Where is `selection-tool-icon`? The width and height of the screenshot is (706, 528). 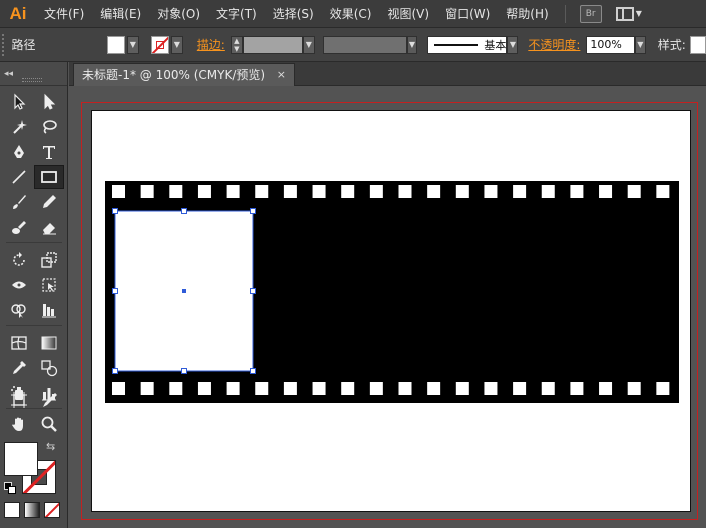
selection-tool-icon is located at coordinates (19, 102).